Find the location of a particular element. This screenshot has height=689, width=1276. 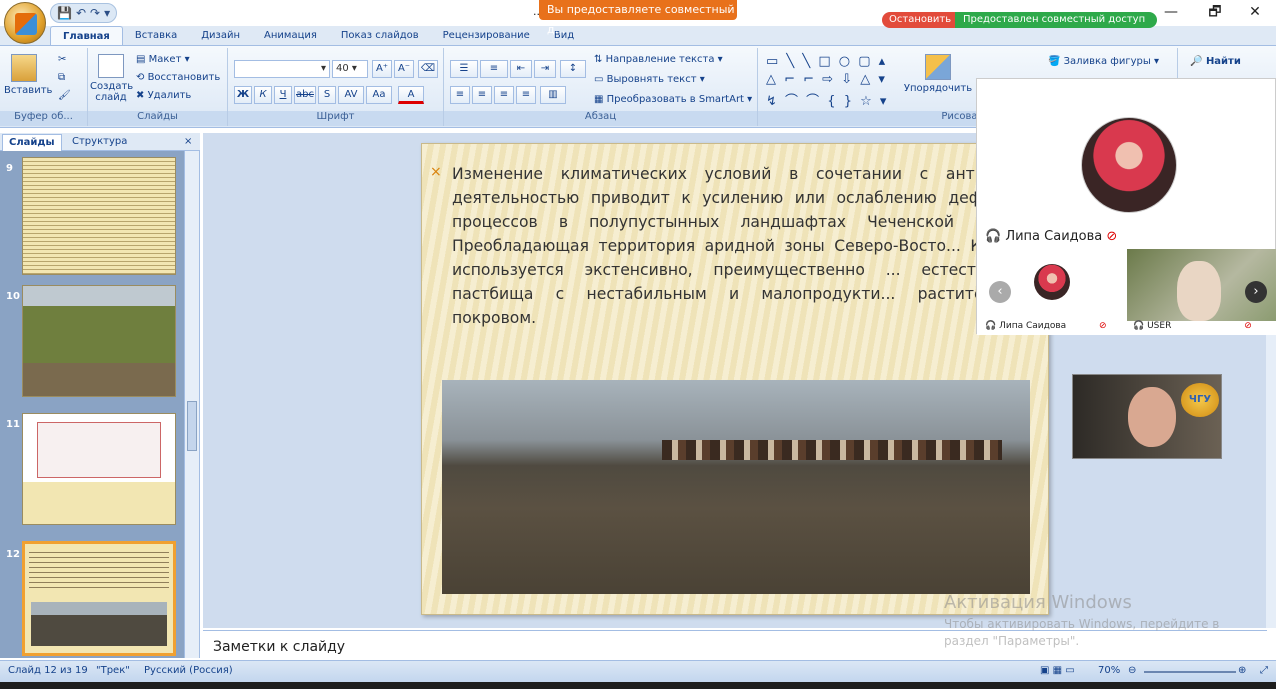

notes-placeholder: Заметки к слайду is located at coordinates (279, 647).